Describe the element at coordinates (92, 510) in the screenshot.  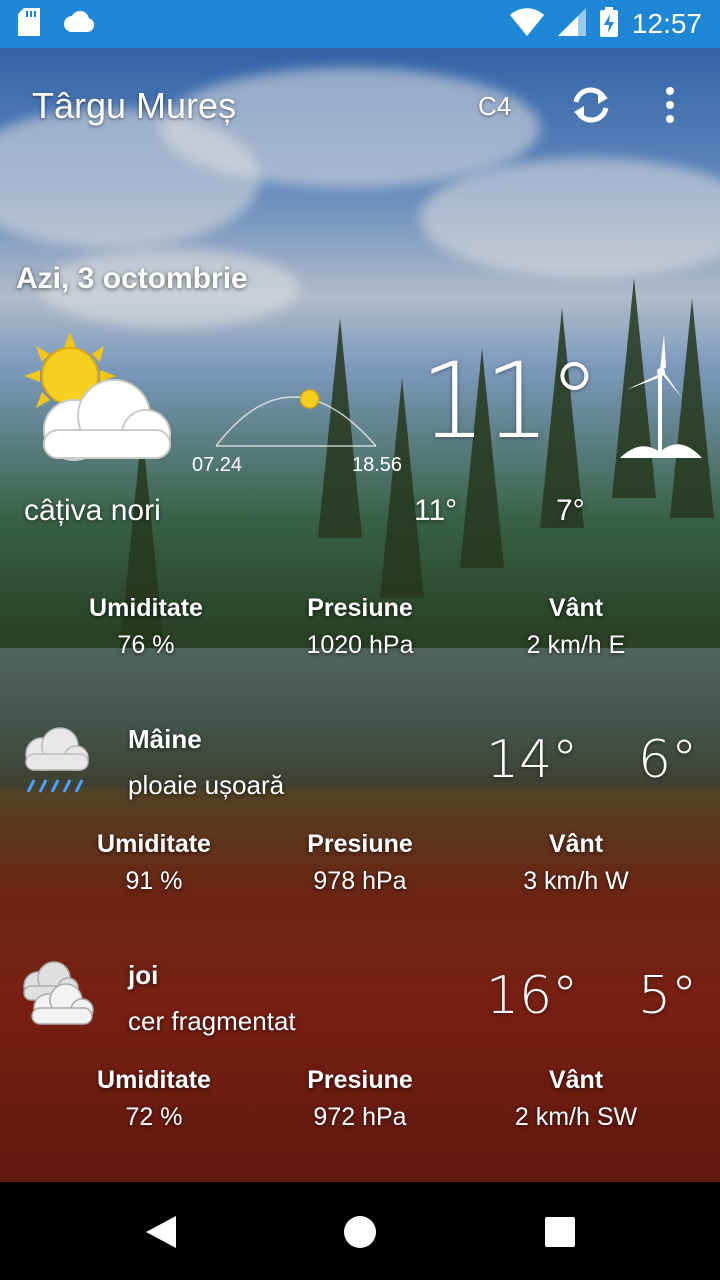
I see `current-condition: câțiva nori` at that location.